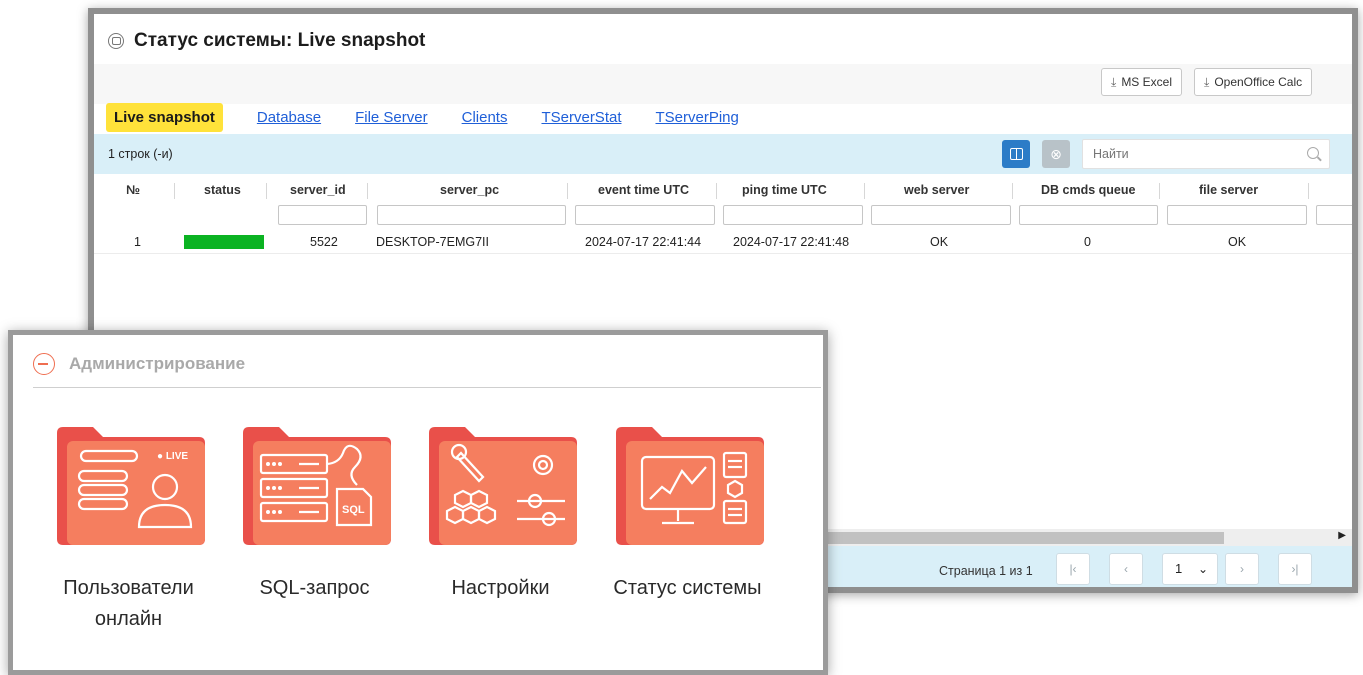 The width and height of the screenshot is (1363, 675). I want to click on column-header-event-time: event time UTC, so click(643, 190).